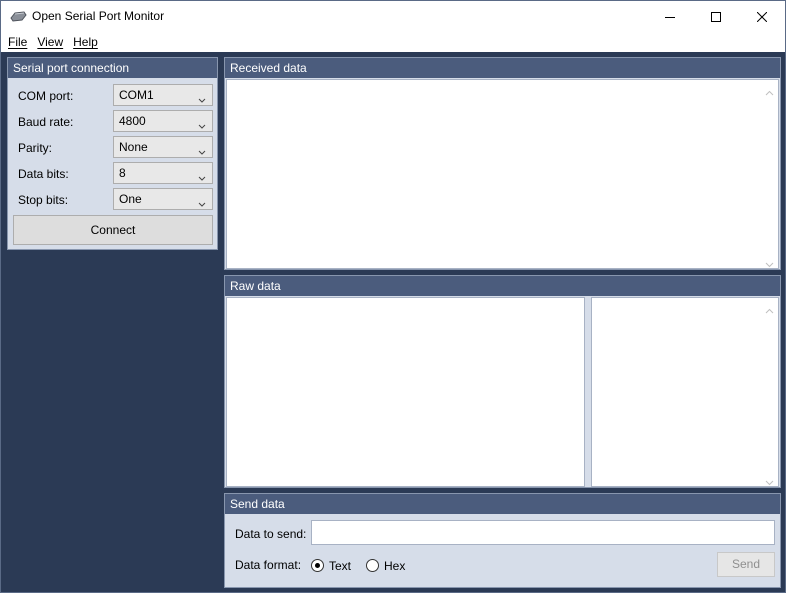 The width and height of the screenshot is (786, 593). I want to click on format-text-radio, so click(317, 565).